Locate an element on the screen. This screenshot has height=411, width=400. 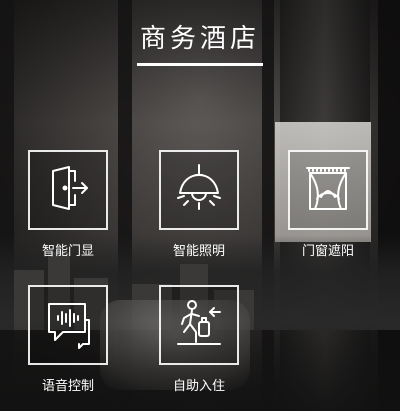
self-checkin-icon is located at coordinates (199, 325).